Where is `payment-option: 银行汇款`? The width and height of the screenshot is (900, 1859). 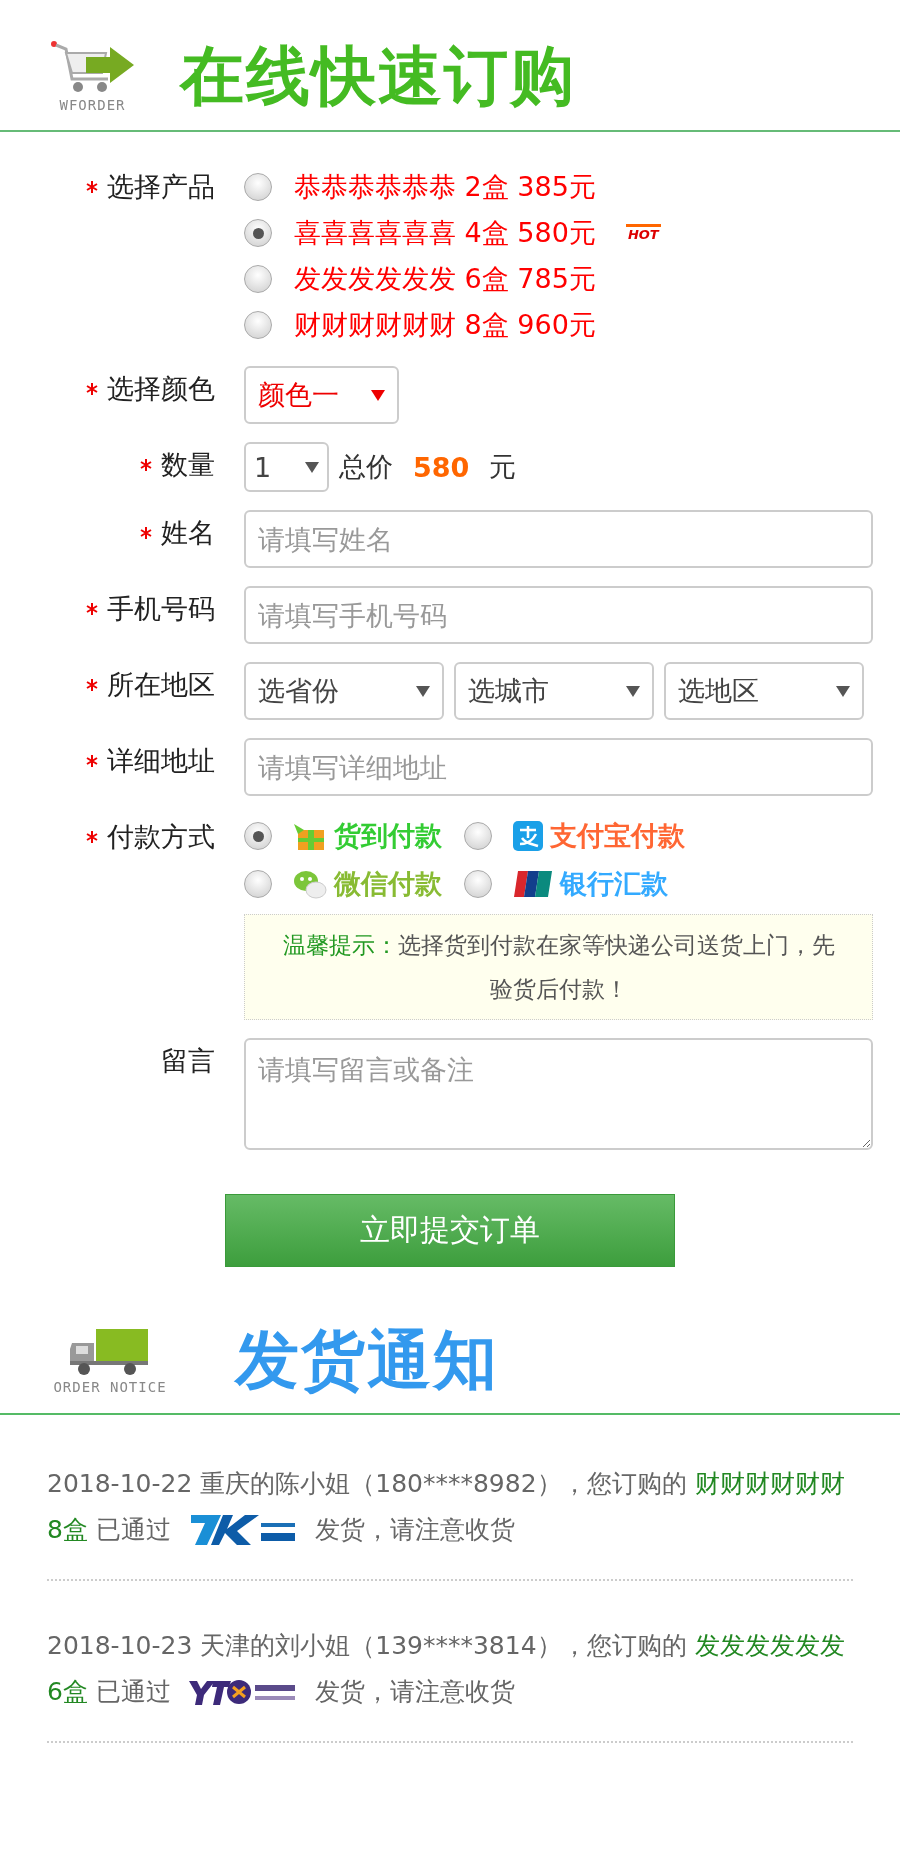
payment-option: 银行汇款 is located at coordinates (614, 884).